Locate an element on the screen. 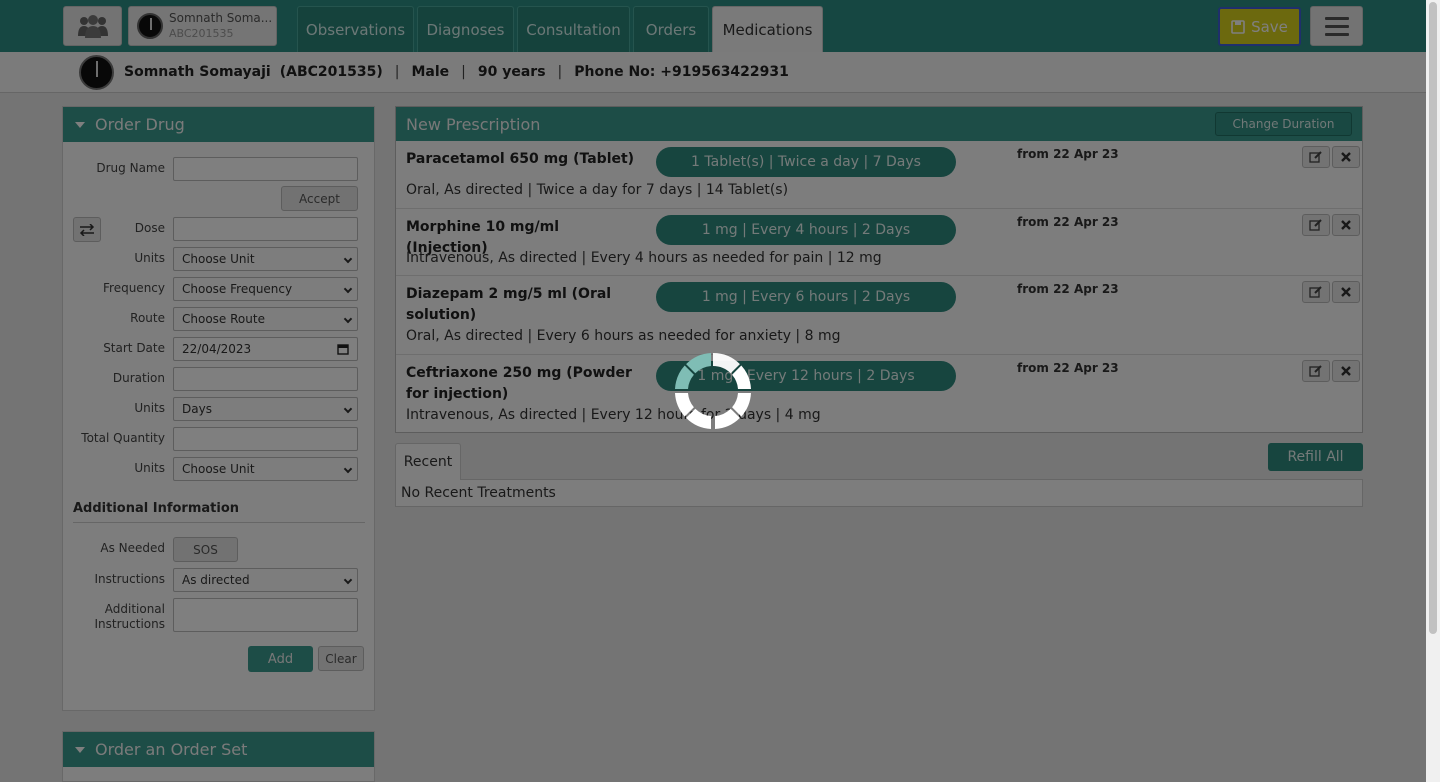  loading-spinner-icon is located at coordinates (713, 390).